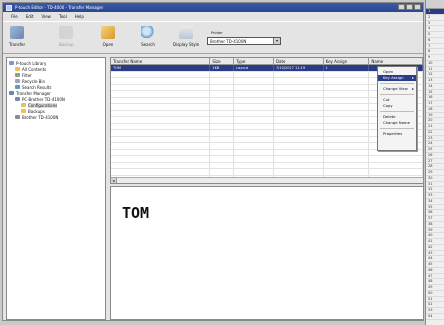 Image resolution: width=444 pixels, height=325 pixels. I want to click on tree-item-label: All Contents, so click(34, 69).